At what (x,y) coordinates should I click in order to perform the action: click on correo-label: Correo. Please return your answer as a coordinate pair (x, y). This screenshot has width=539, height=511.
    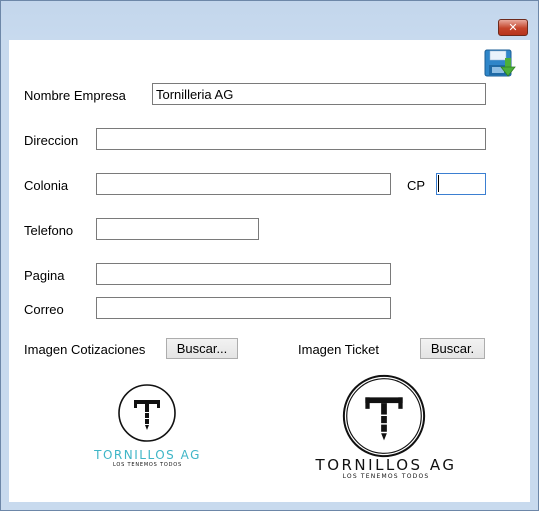
    Looking at the image, I should click on (44, 309).